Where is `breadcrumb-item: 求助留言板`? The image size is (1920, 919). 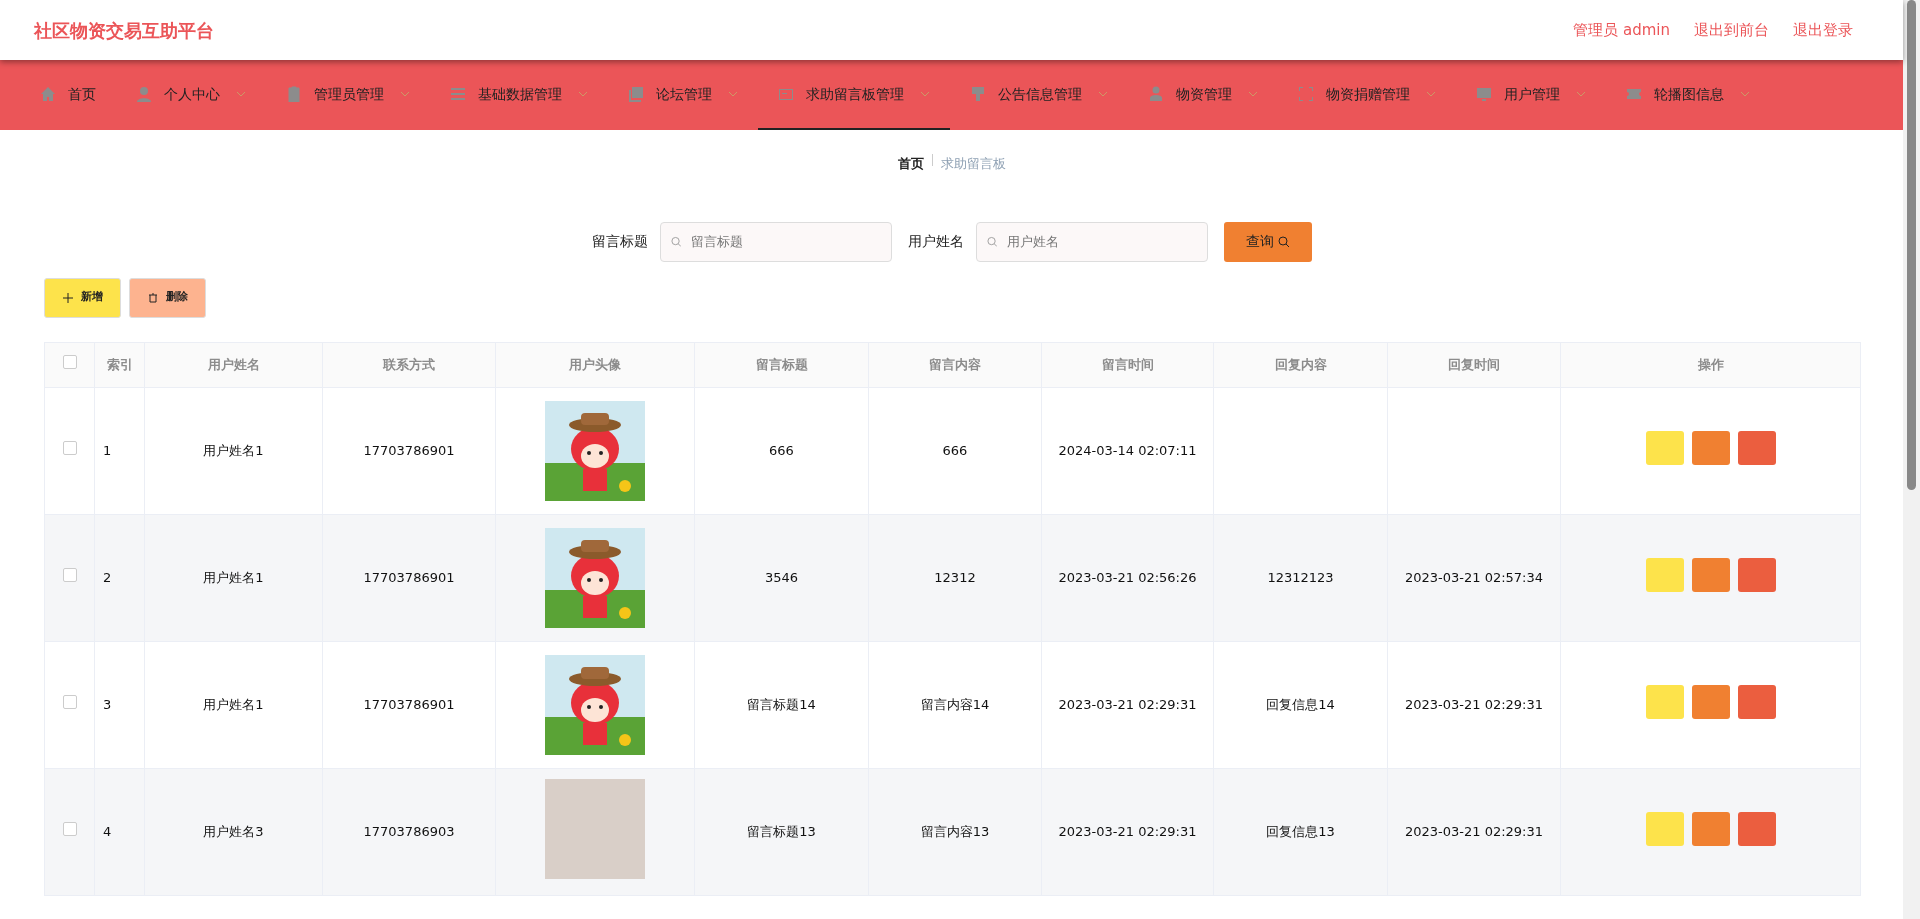
breadcrumb-item: 求助留言板 is located at coordinates (973, 164).